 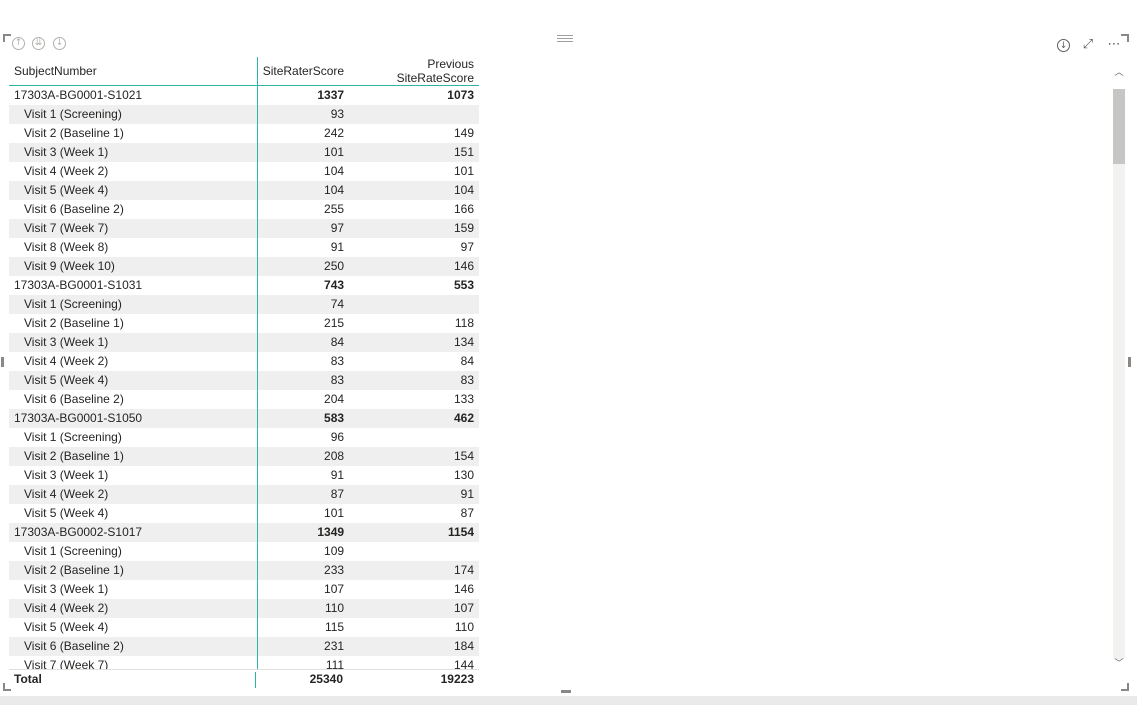 I want to click on expand-all-icon: ⇊, so click(x=38, y=43).